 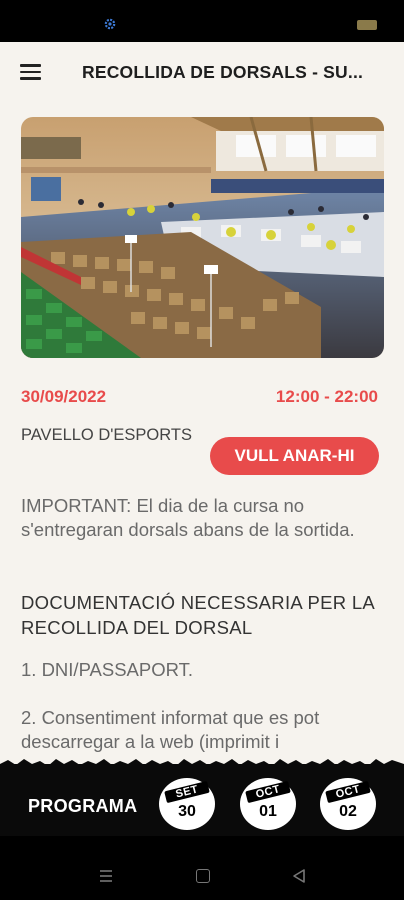 I want to click on system-nav-bar, so click(x=202, y=868).